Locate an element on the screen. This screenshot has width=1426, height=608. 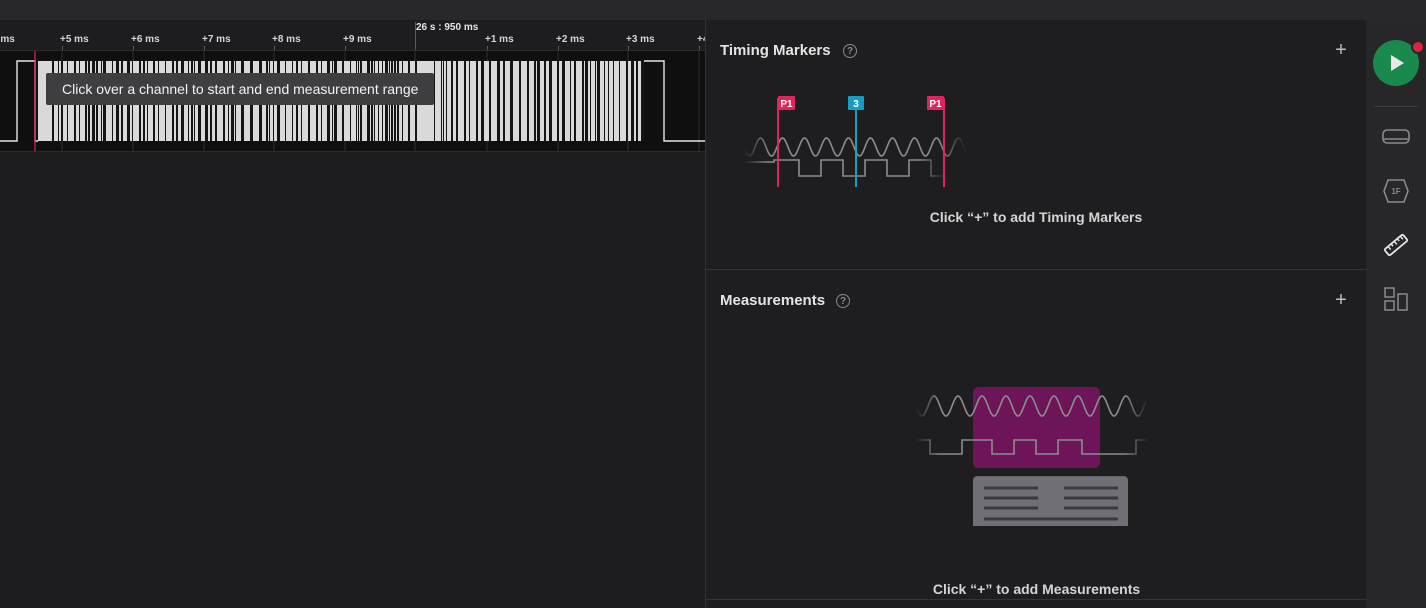
svg-text: 1F is located at coordinates (1395, 191).